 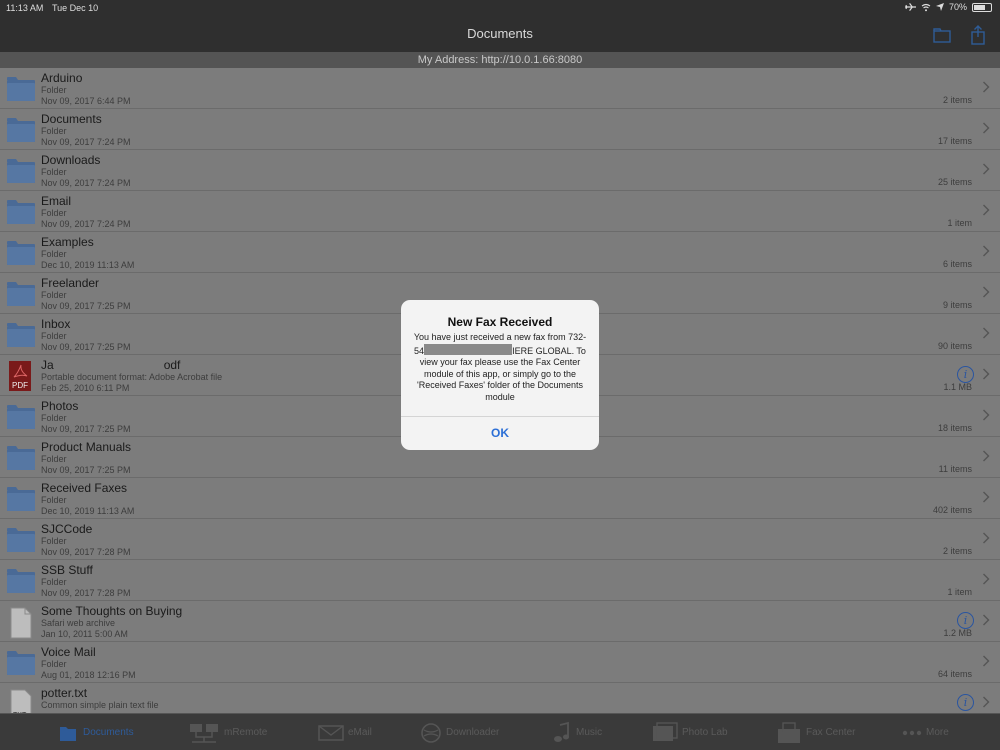 What do you see at coordinates (227, 732) in the screenshot?
I see `tab-mremote: mRemote` at bounding box center [227, 732].